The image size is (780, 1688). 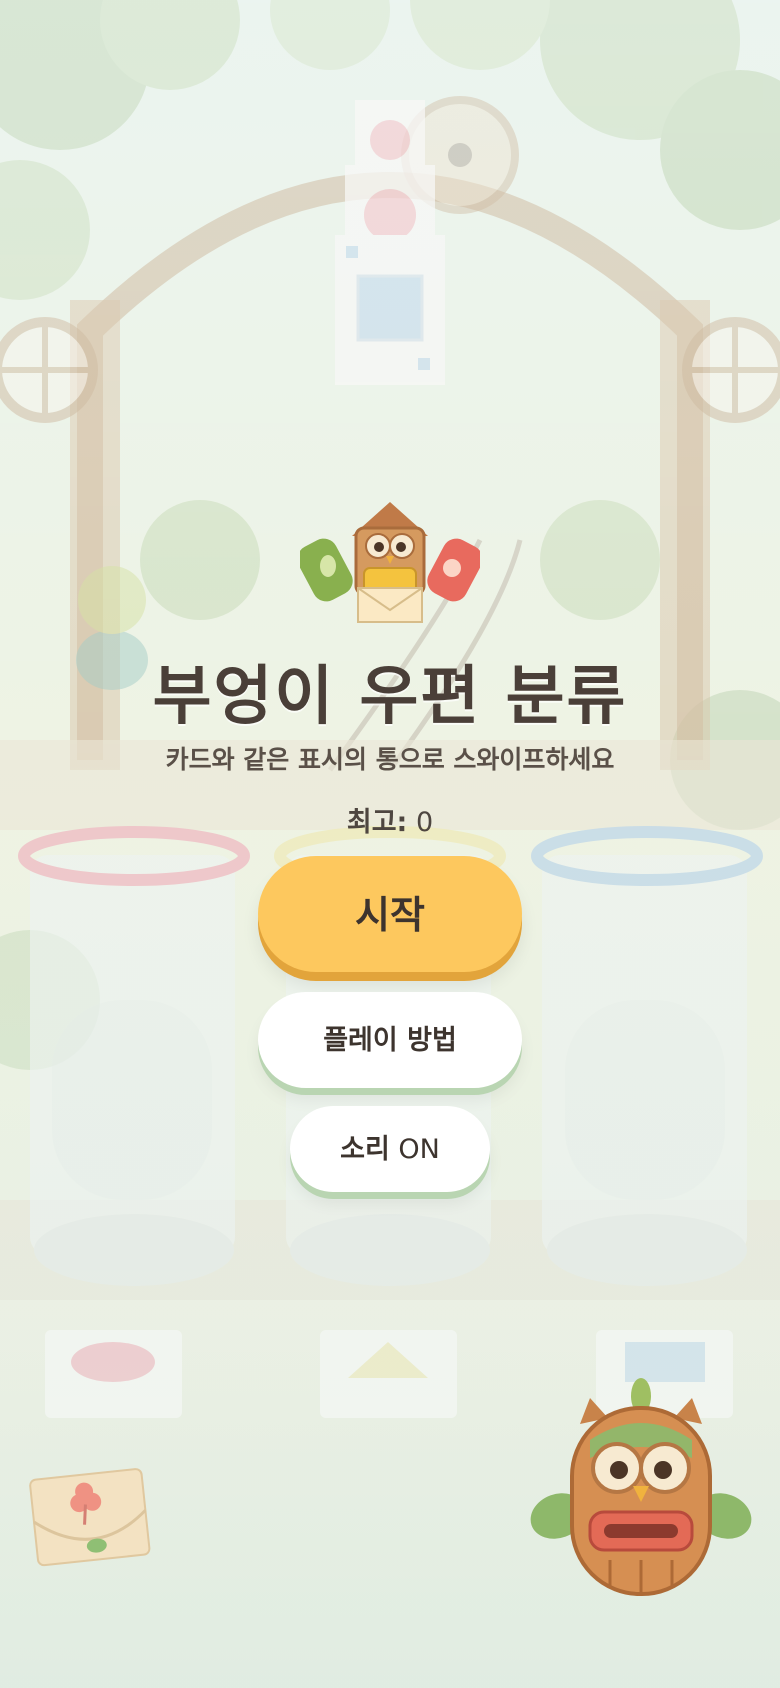 What do you see at coordinates (390, 1040) in the screenshot?
I see `how-to-play-button: 플레이 방법` at bounding box center [390, 1040].